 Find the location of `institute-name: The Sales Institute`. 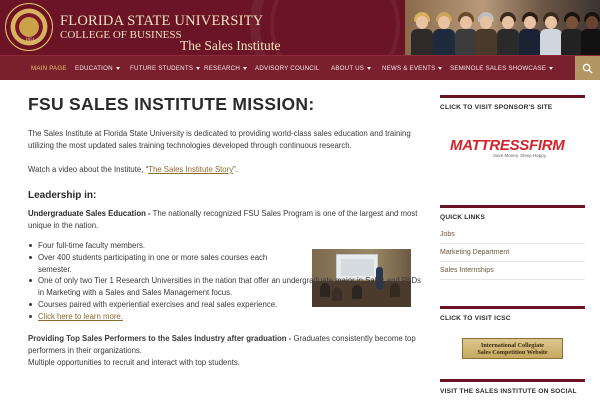

institute-name: The Sales Institute is located at coordinates (230, 46).